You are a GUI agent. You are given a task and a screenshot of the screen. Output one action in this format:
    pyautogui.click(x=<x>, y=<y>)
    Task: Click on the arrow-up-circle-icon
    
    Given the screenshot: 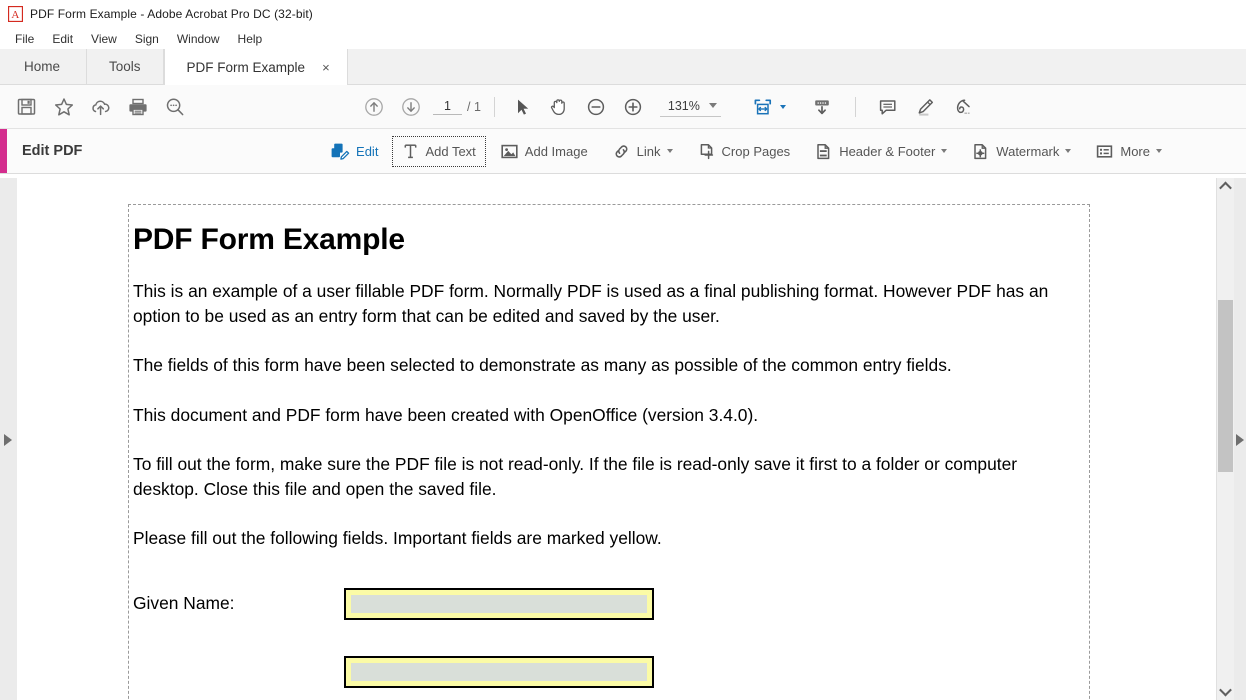 What is the action you would take?
    pyautogui.click(x=373, y=107)
    